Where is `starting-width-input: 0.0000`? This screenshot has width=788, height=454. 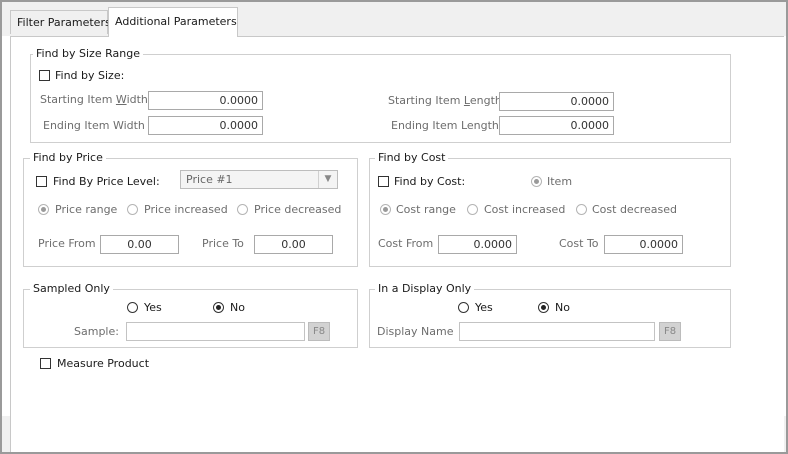
starting-width-input: 0.0000 is located at coordinates (205, 100).